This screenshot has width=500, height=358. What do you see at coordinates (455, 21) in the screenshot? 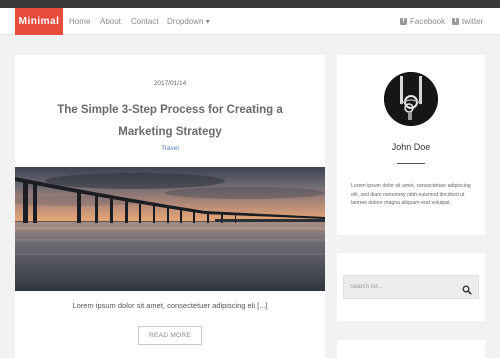
I see `twitter-icon: t` at bounding box center [455, 21].